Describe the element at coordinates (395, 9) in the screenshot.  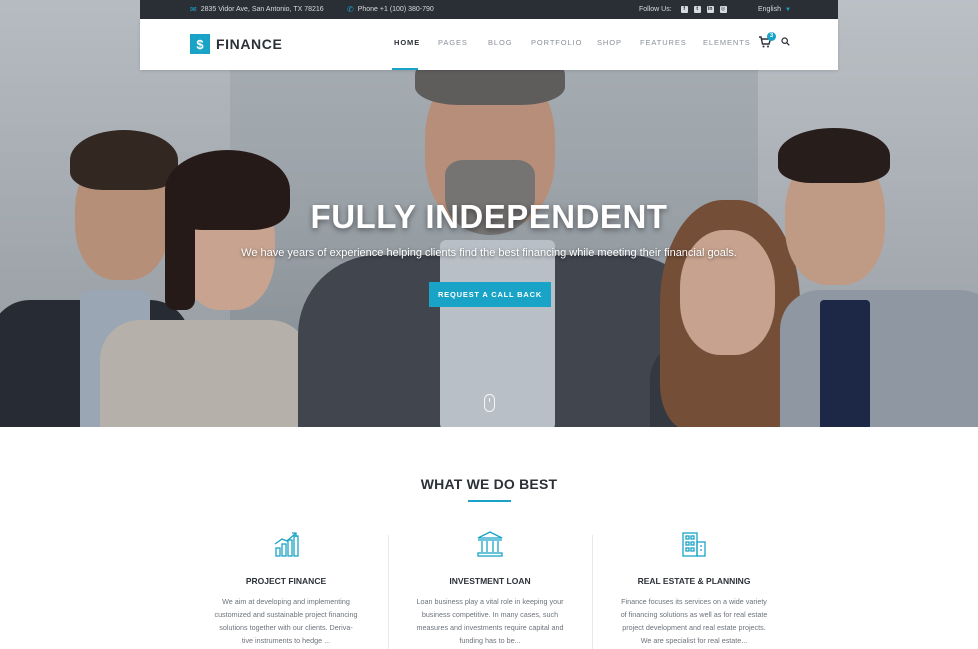
I see `phone-text: Phone +1 (100) 380-790` at that location.